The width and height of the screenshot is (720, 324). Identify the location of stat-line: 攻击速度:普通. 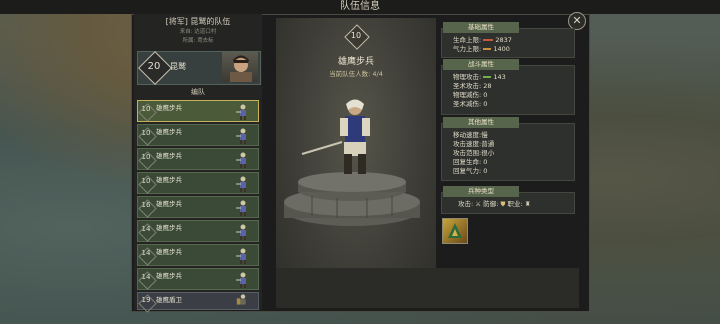
(474, 144).